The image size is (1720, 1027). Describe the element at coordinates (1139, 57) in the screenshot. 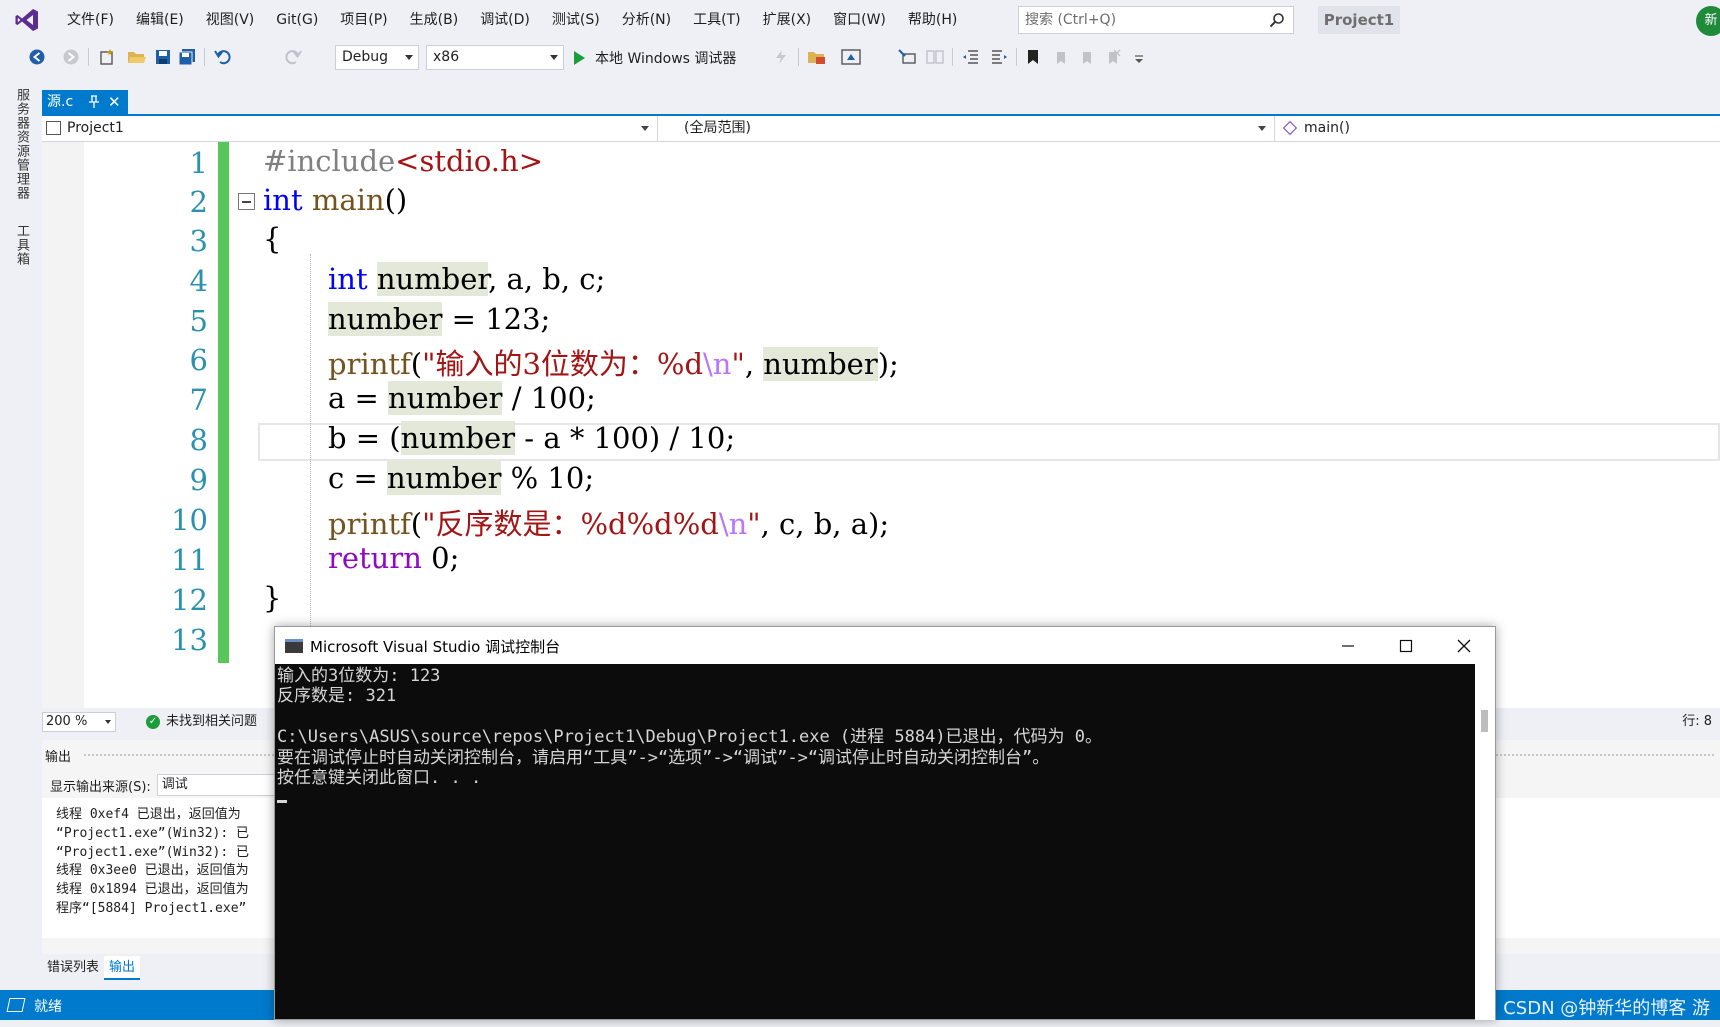

I see `toolbar-overflow-icon` at that location.